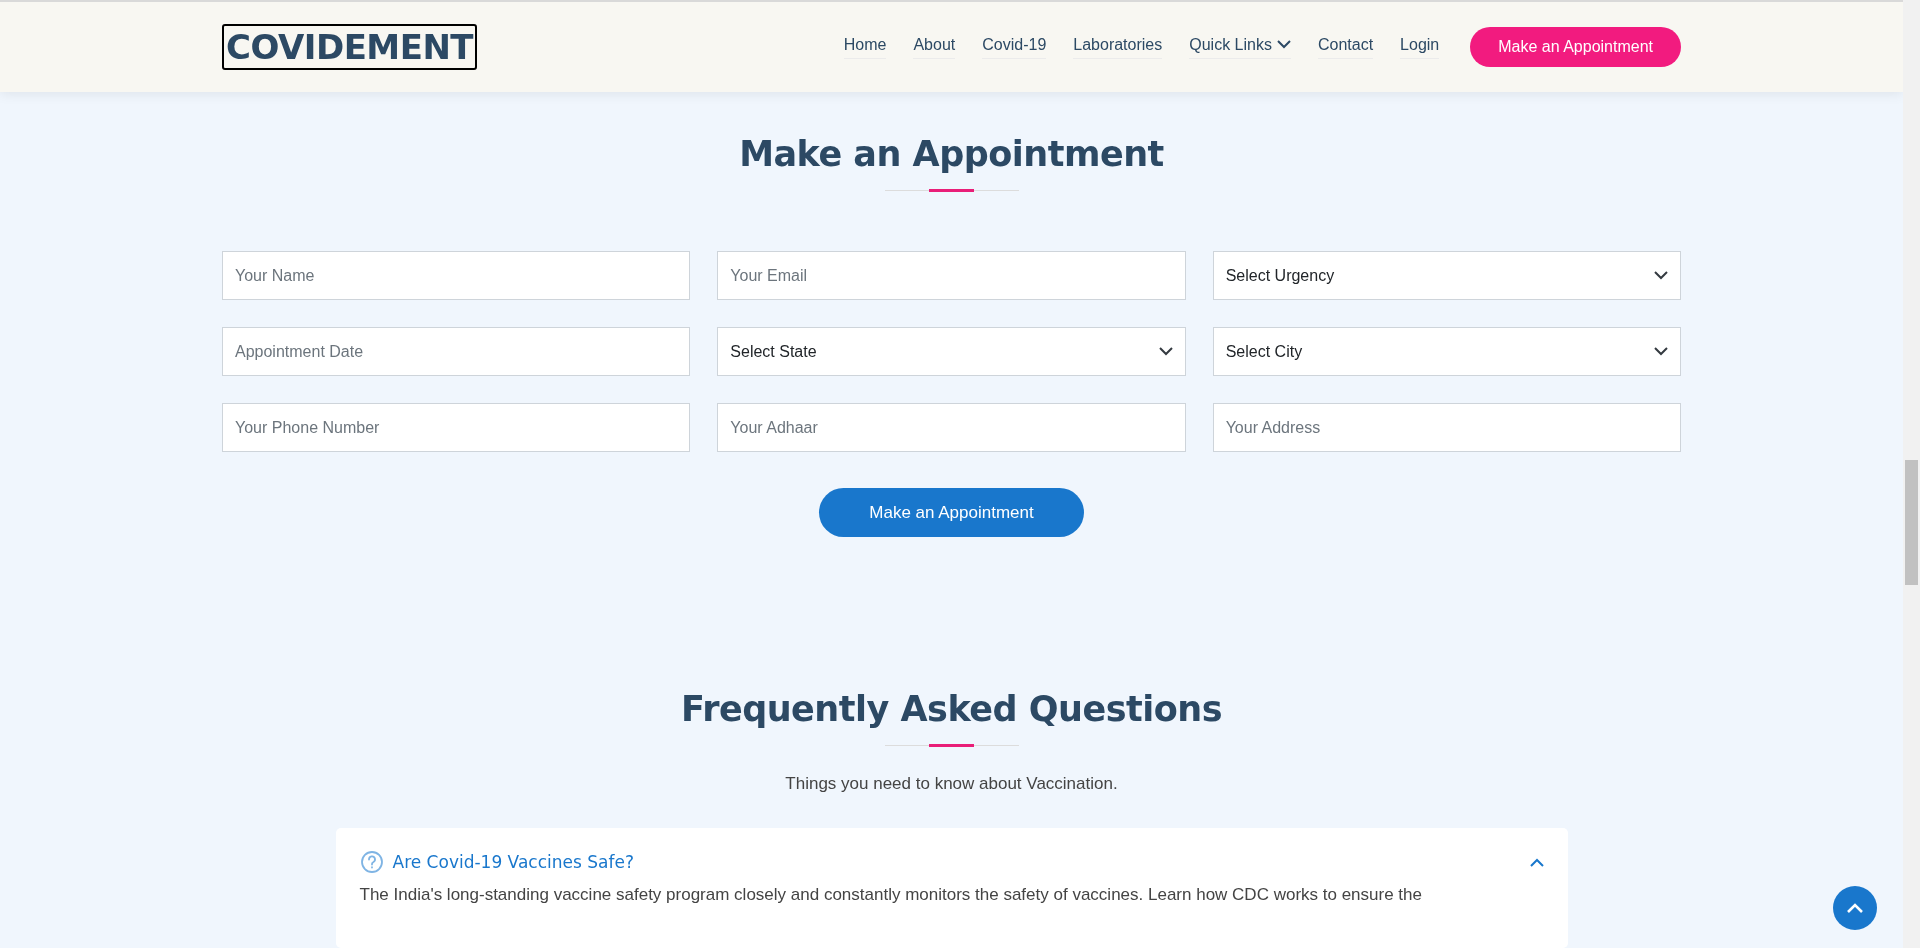 The width and height of the screenshot is (1920, 948). I want to click on input-field: Your Name, so click(456, 275).